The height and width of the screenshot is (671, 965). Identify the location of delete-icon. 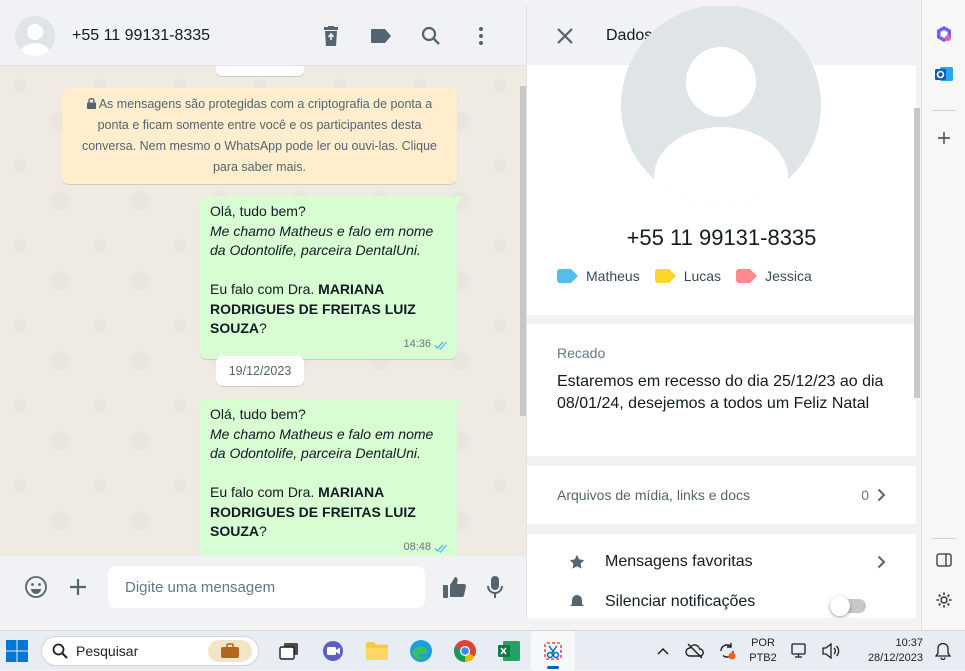
(331, 36).